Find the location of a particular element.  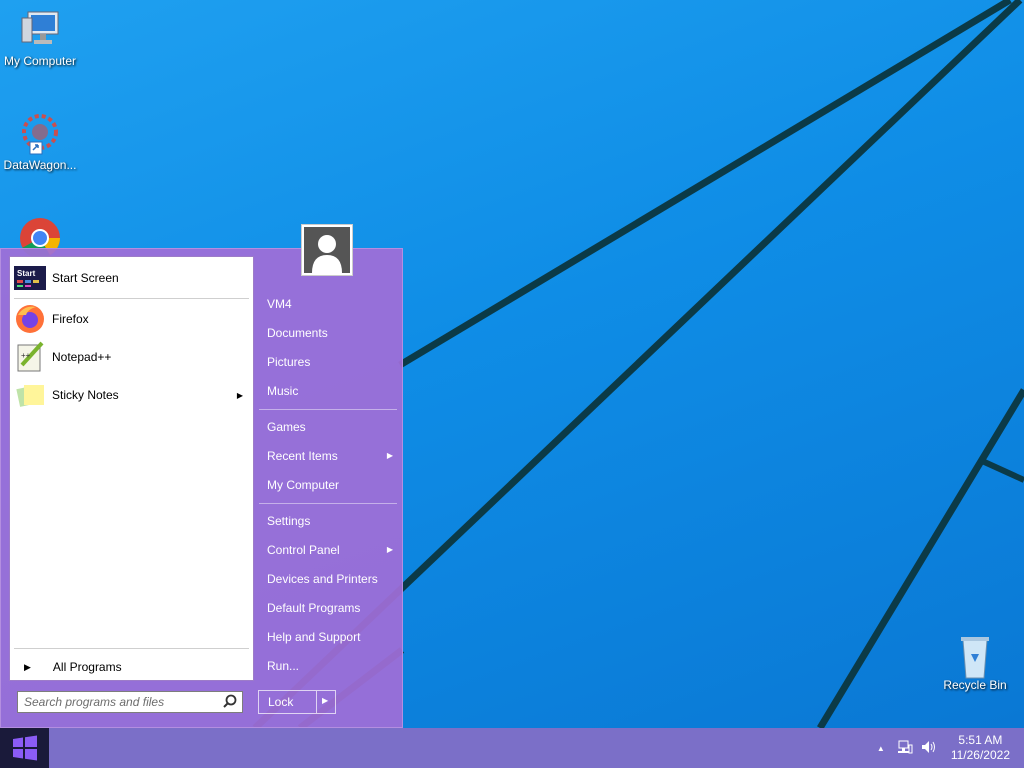

system-tray: ▲ 5:51 AM 11/26/2022 is located at coordinates (950, 748).